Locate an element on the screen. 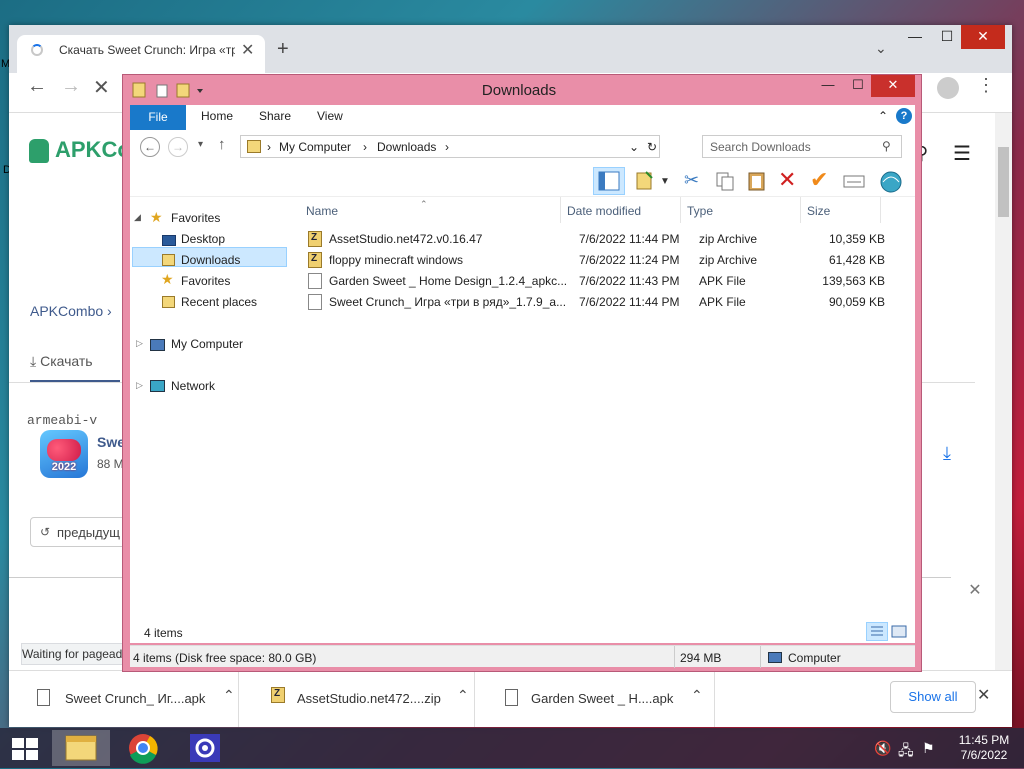 The image size is (1024, 769). search-icon: ⚲ is located at coordinates (886, 146).